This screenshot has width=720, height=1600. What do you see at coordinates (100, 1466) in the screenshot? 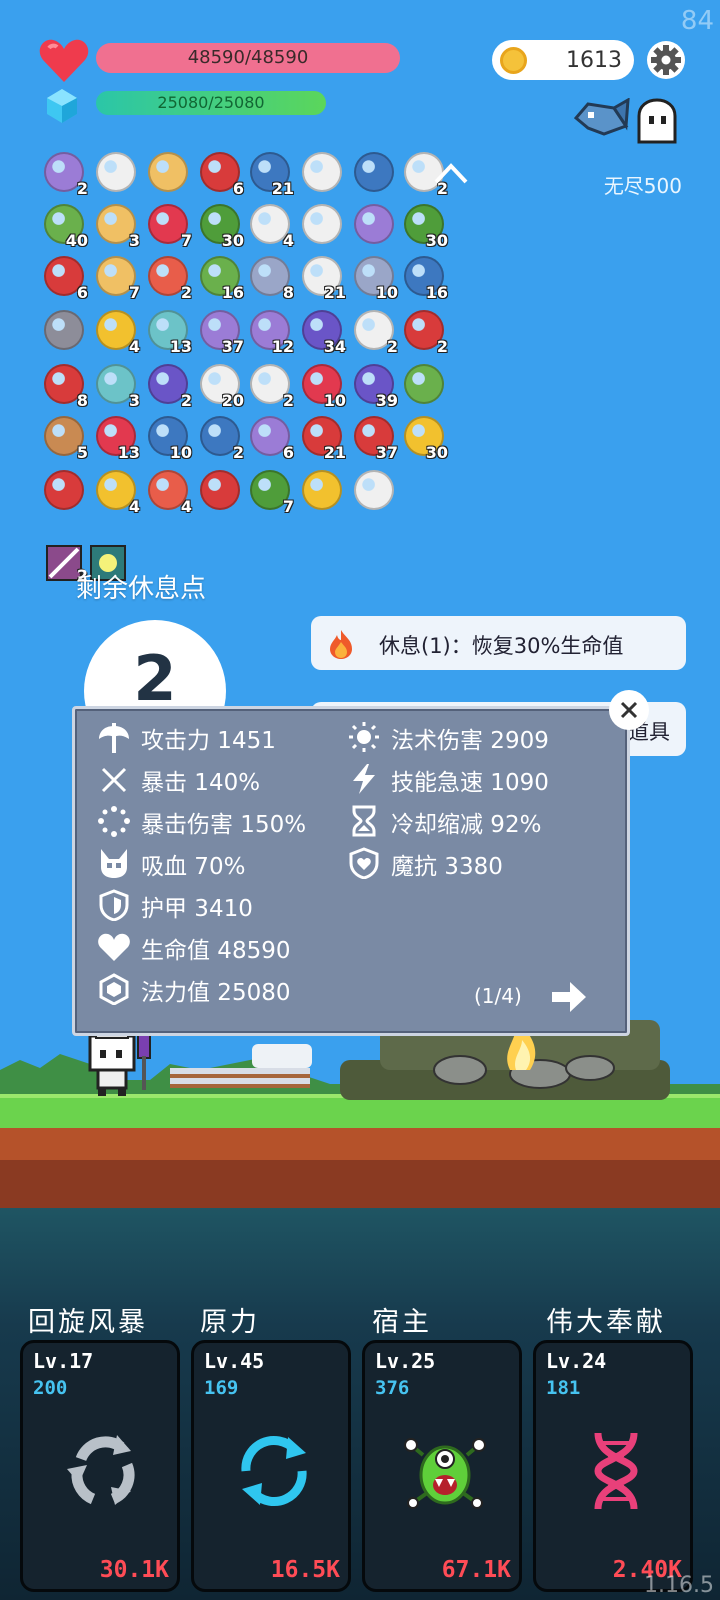
I see `skill-card-whirlwind: Lv.17 200 30.1K` at bounding box center [100, 1466].